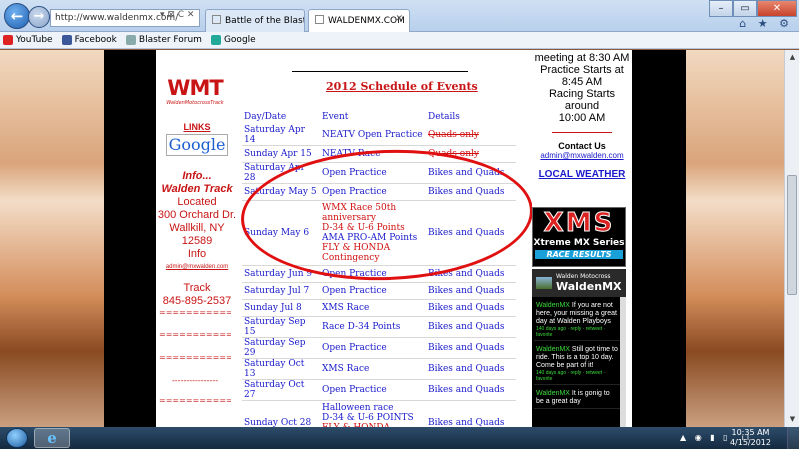  Describe the element at coordinates (130, 238) in the screenshot. I see `page-border-left` at that location.